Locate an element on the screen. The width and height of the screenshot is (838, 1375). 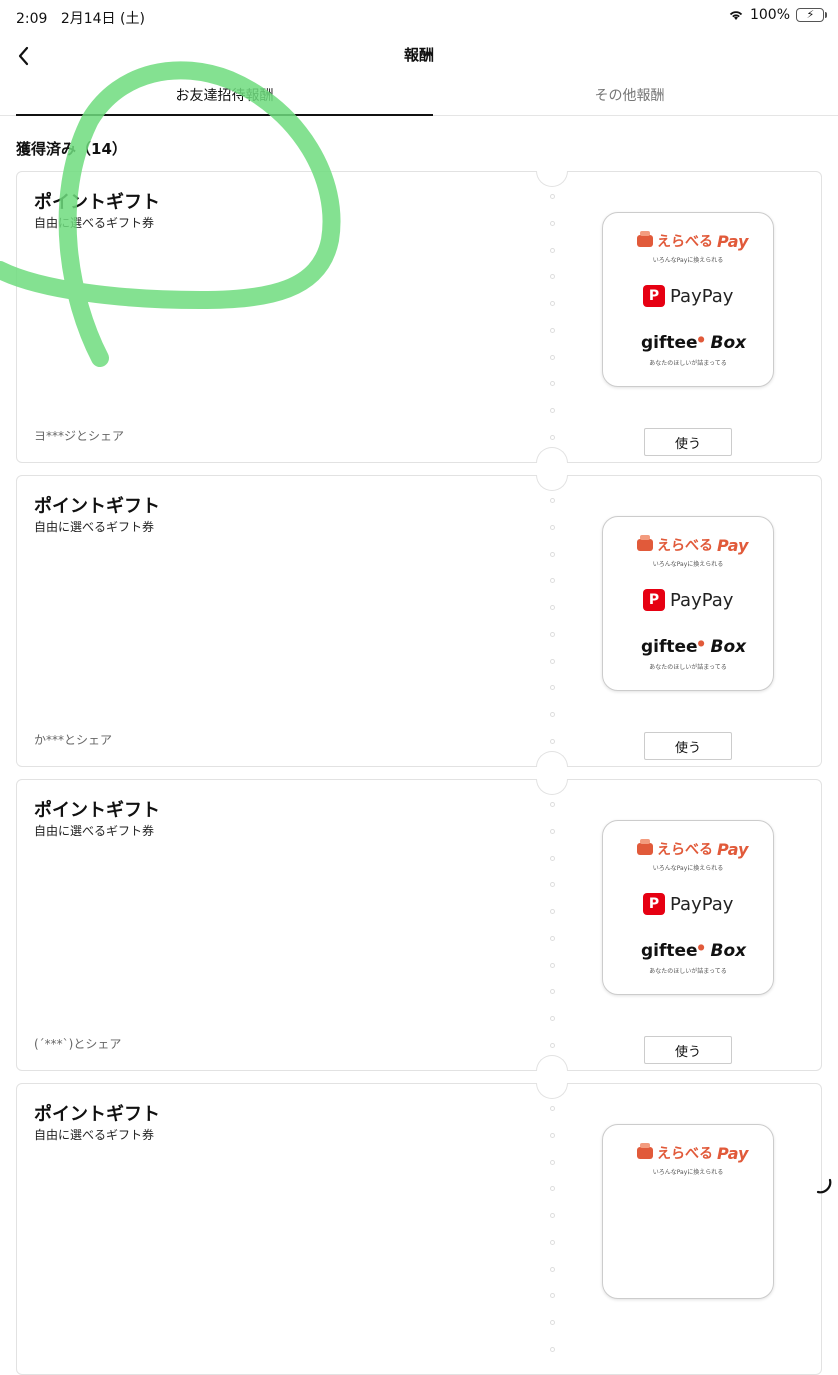
tab-friend-invite-rewards: お友達招待報酬 is located at coordinates (224, 97).